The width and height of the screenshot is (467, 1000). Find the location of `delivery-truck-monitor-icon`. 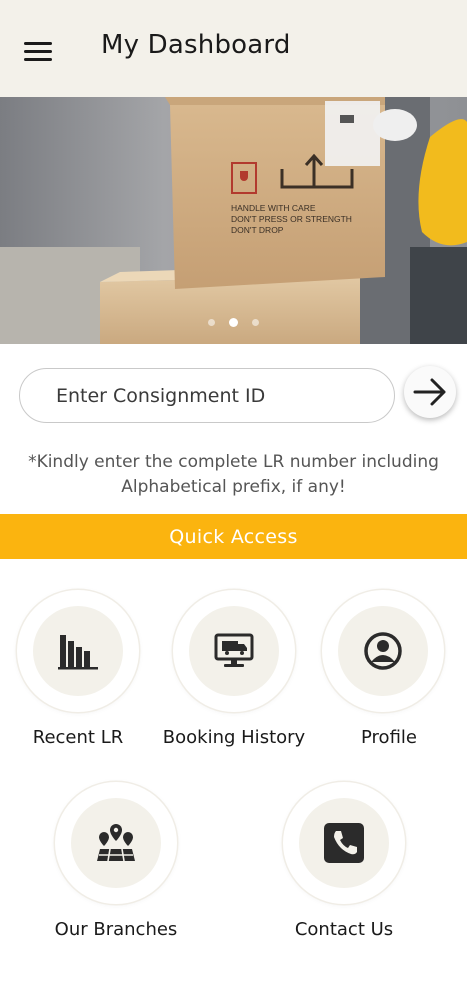

delivery-truck-monitor-icon is located at coordinates (234, 650).